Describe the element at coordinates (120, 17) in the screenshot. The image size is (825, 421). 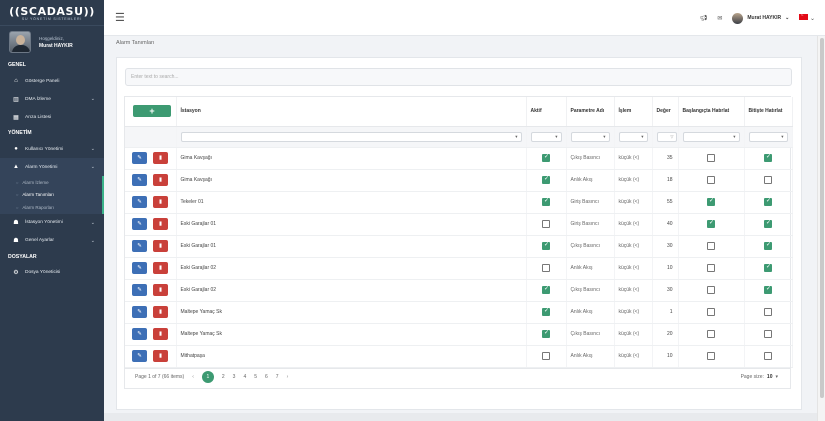
I see `menu-toggle-icon: ☰` at that location.